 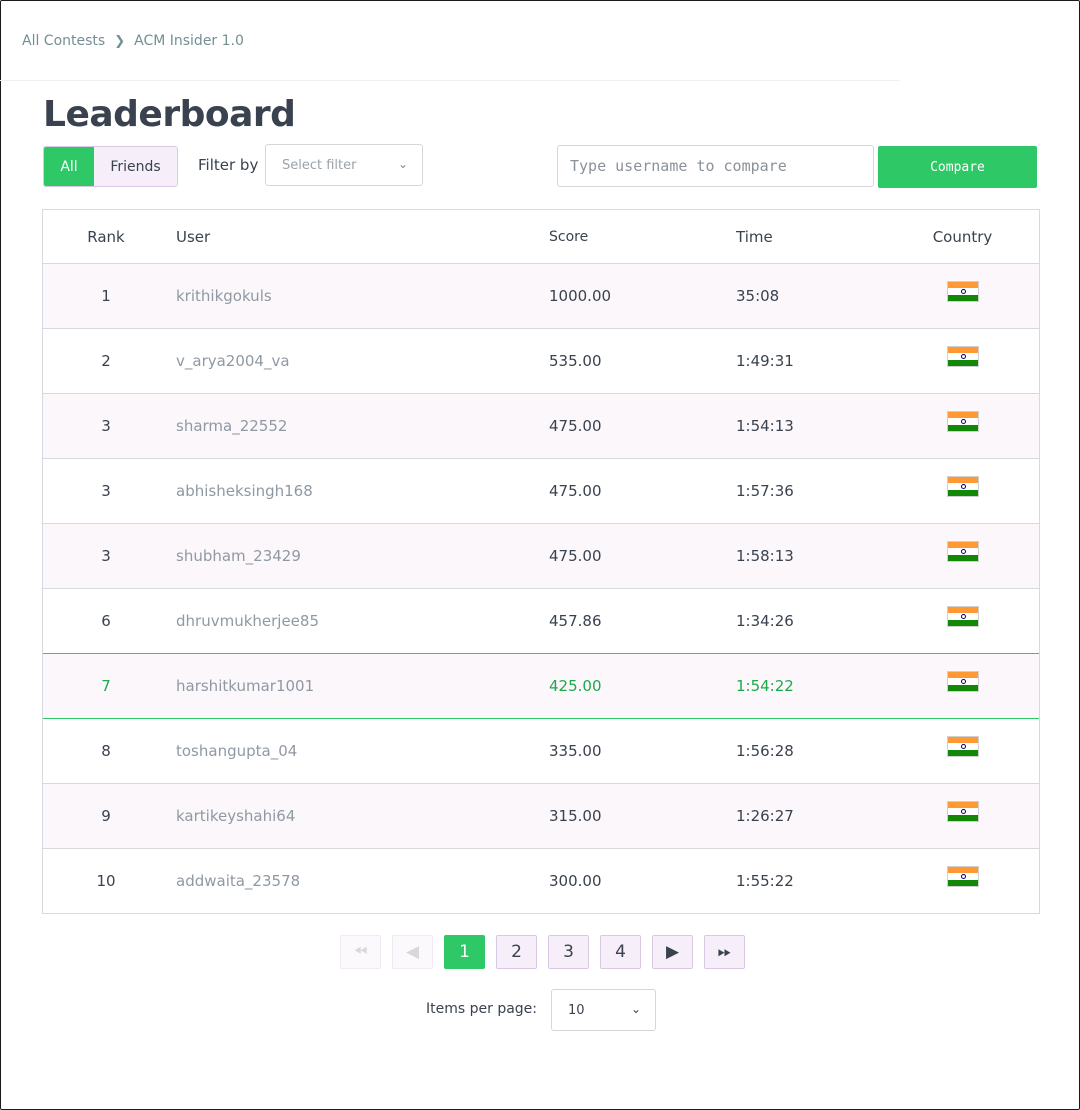 What do you see at coordinates (359, 296) in the screenshot?
I see `row-user-link: krithikgokuls` at bounding box center [359, 296].